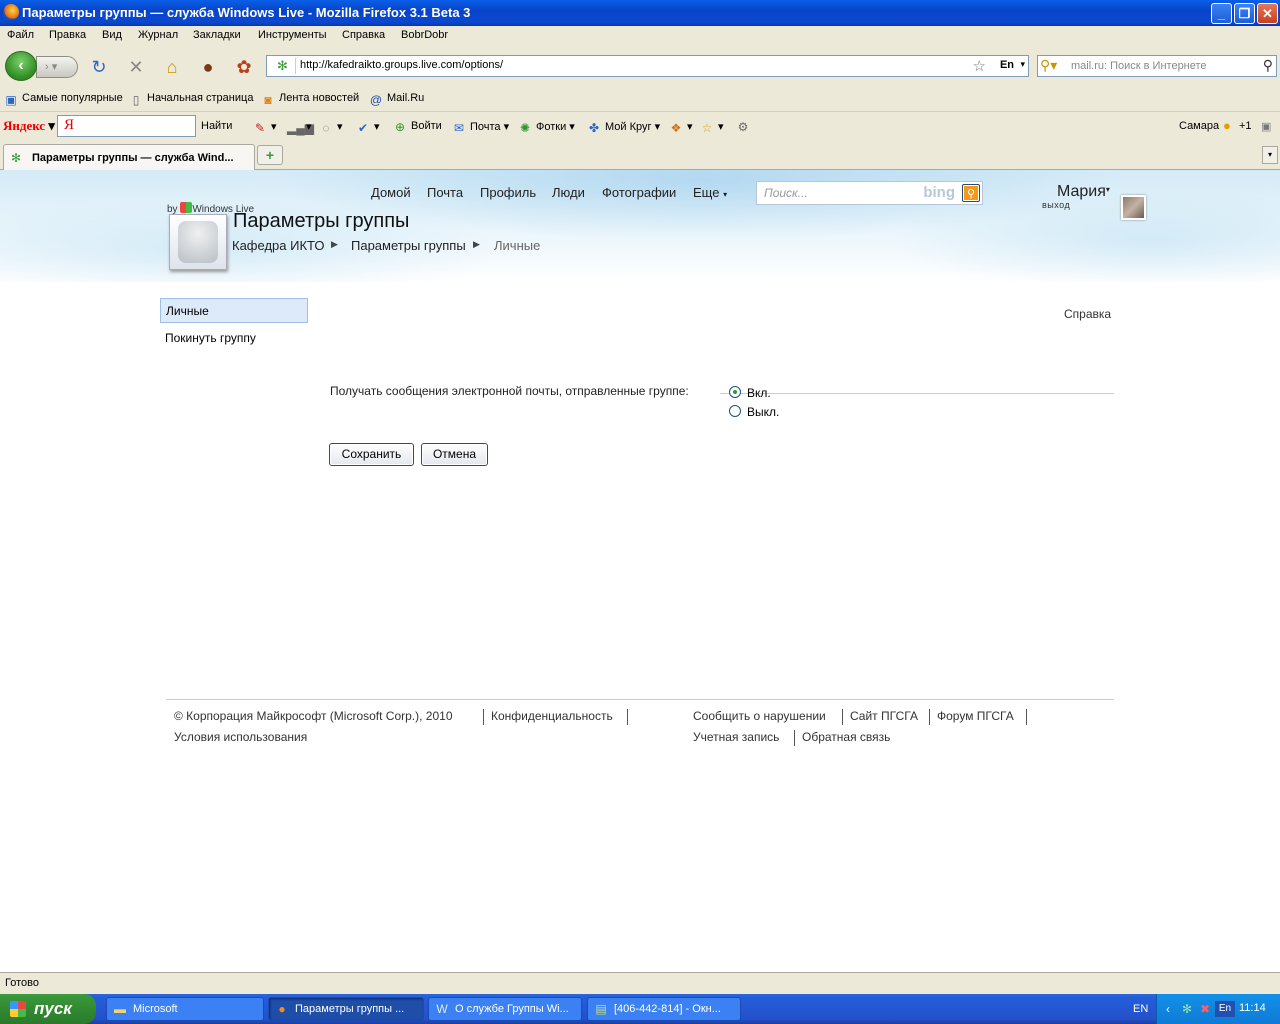 Image resolution: width=1280 pixels, height=1024 pixels. I want to click on menu-edit: Правка, so click(67, 35).